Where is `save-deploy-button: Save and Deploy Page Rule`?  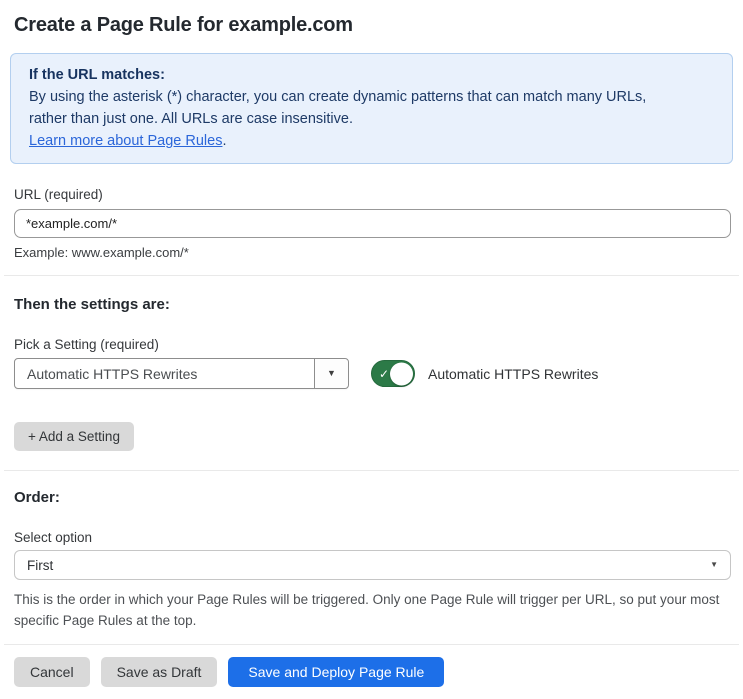
save-deploy-button: Save and Deploy Page Rule is located at coordinates (336, 672).